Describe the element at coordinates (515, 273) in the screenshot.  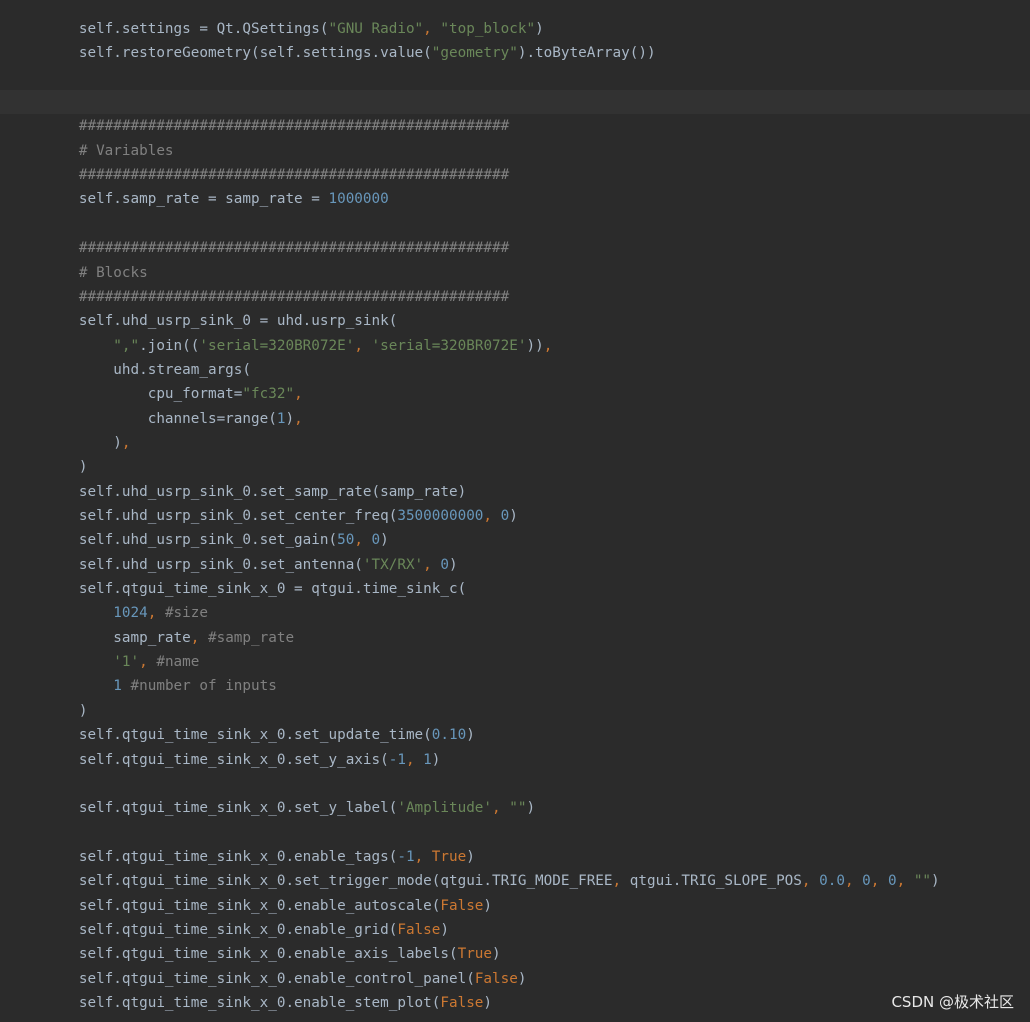
I see `code-line: # Blocks` at that location.